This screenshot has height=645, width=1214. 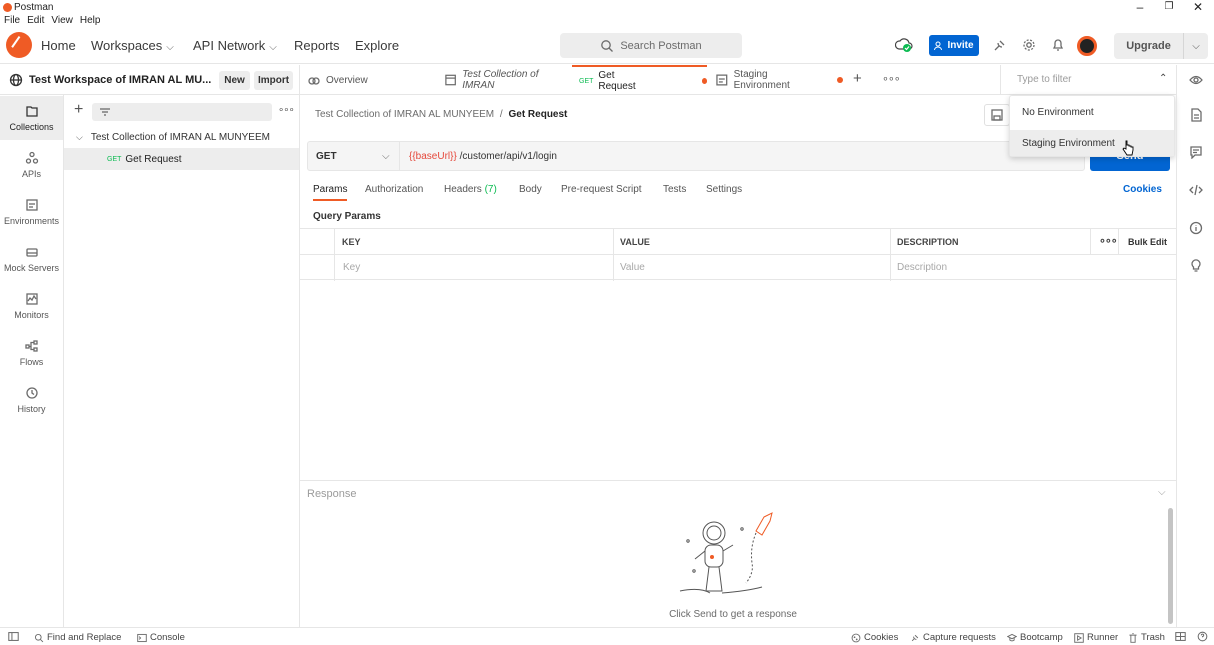 I want to click on postman-brand-icon, so click(x=19, y=45).